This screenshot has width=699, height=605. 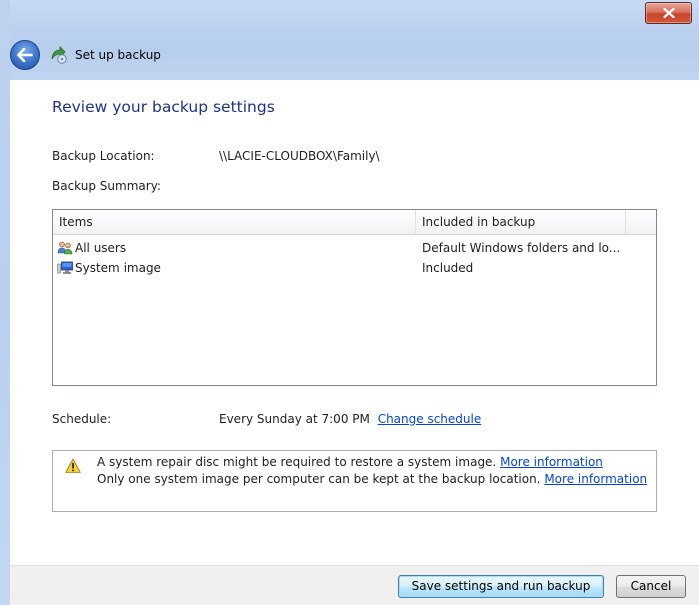 What do you see at coordinates (103, 156) in the screenshot?
I see `backup-location-label: Backup Location:` at bounding box center [103, 156].